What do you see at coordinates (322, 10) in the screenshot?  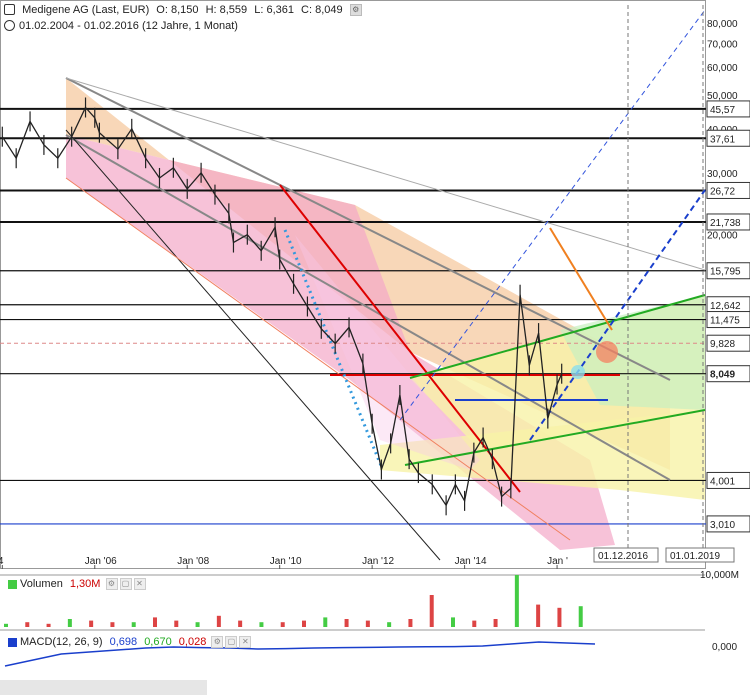 I see `close-value: C: 8,049` at bounding box center [322, 10].